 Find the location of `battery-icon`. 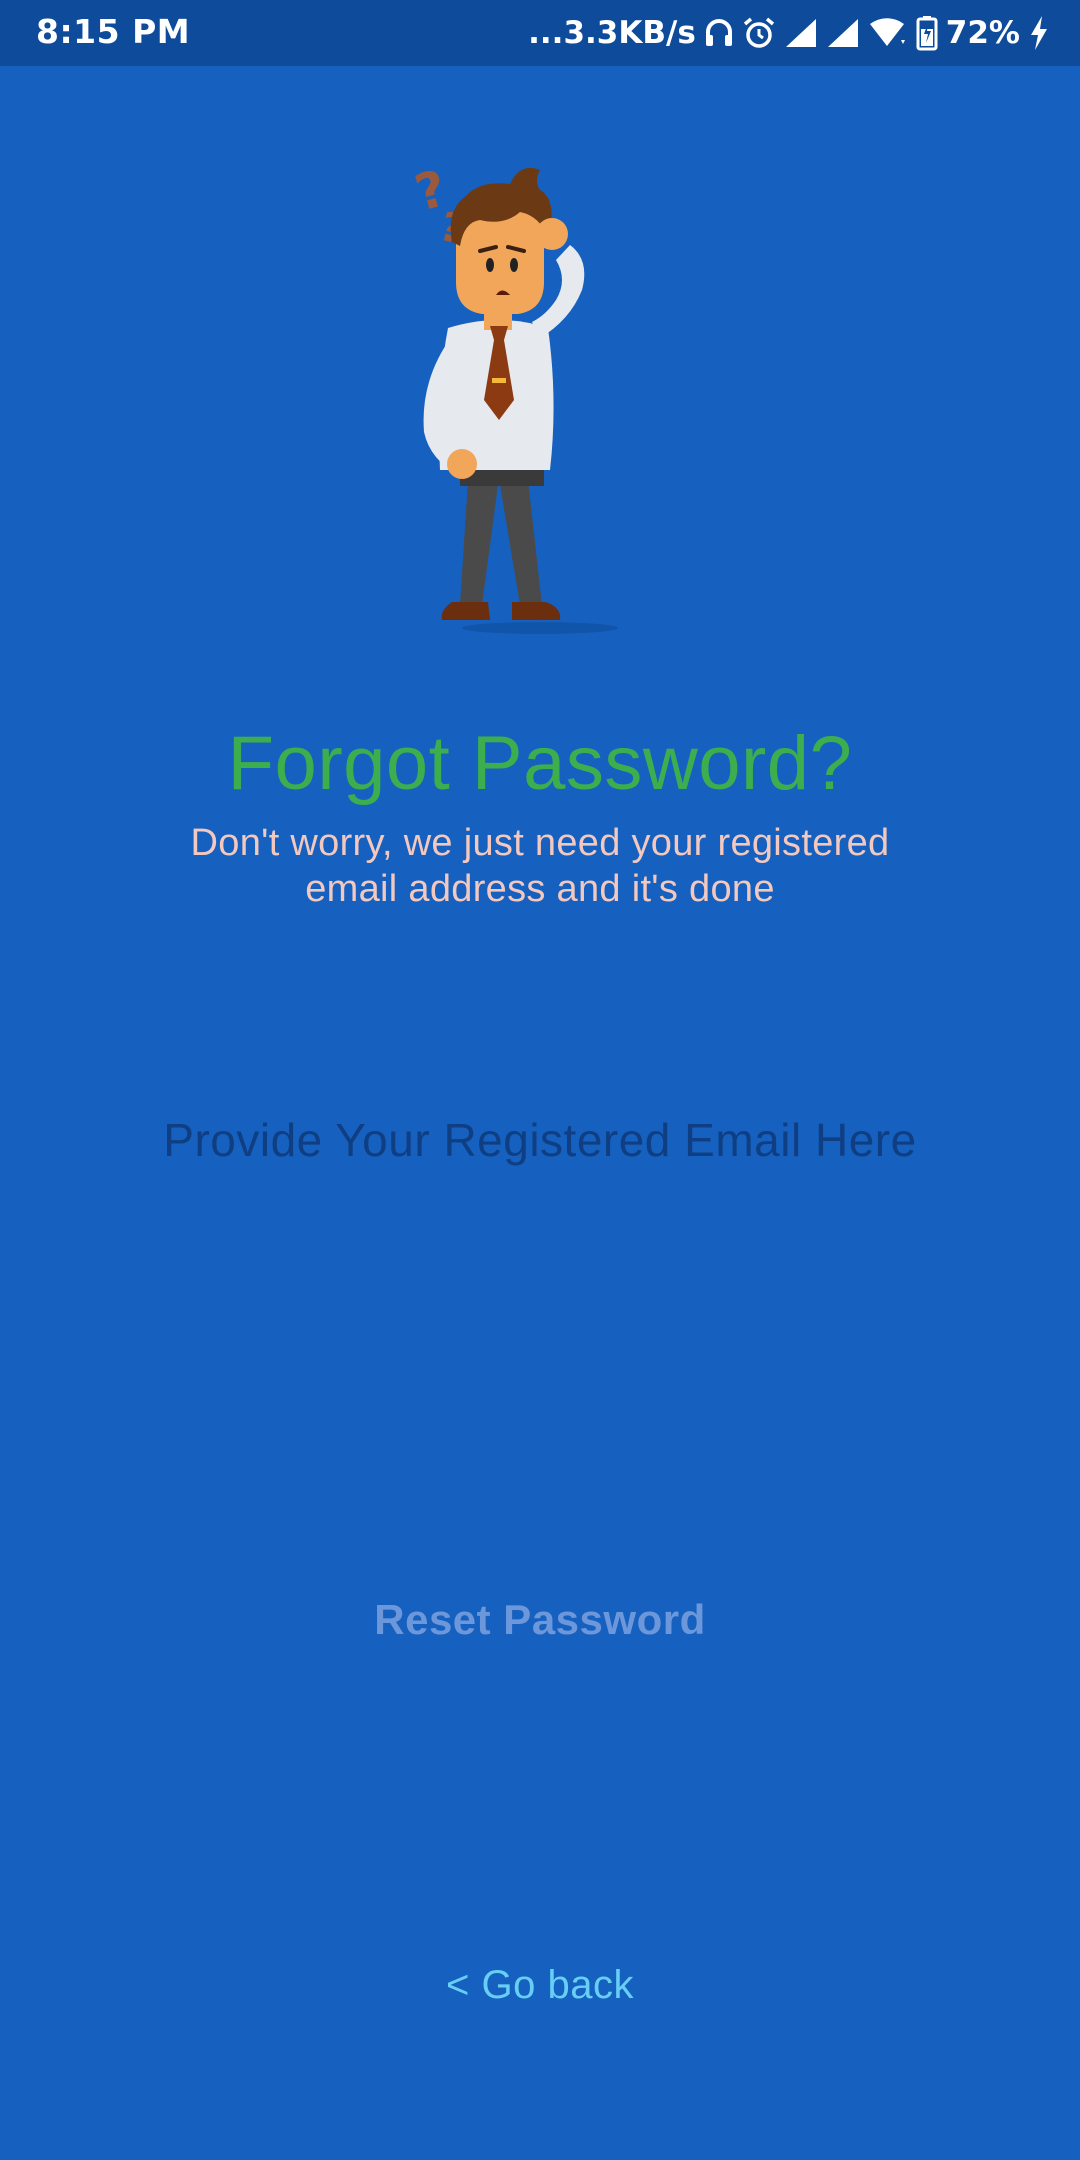

battery-icon is located at coordinates (927, 33).